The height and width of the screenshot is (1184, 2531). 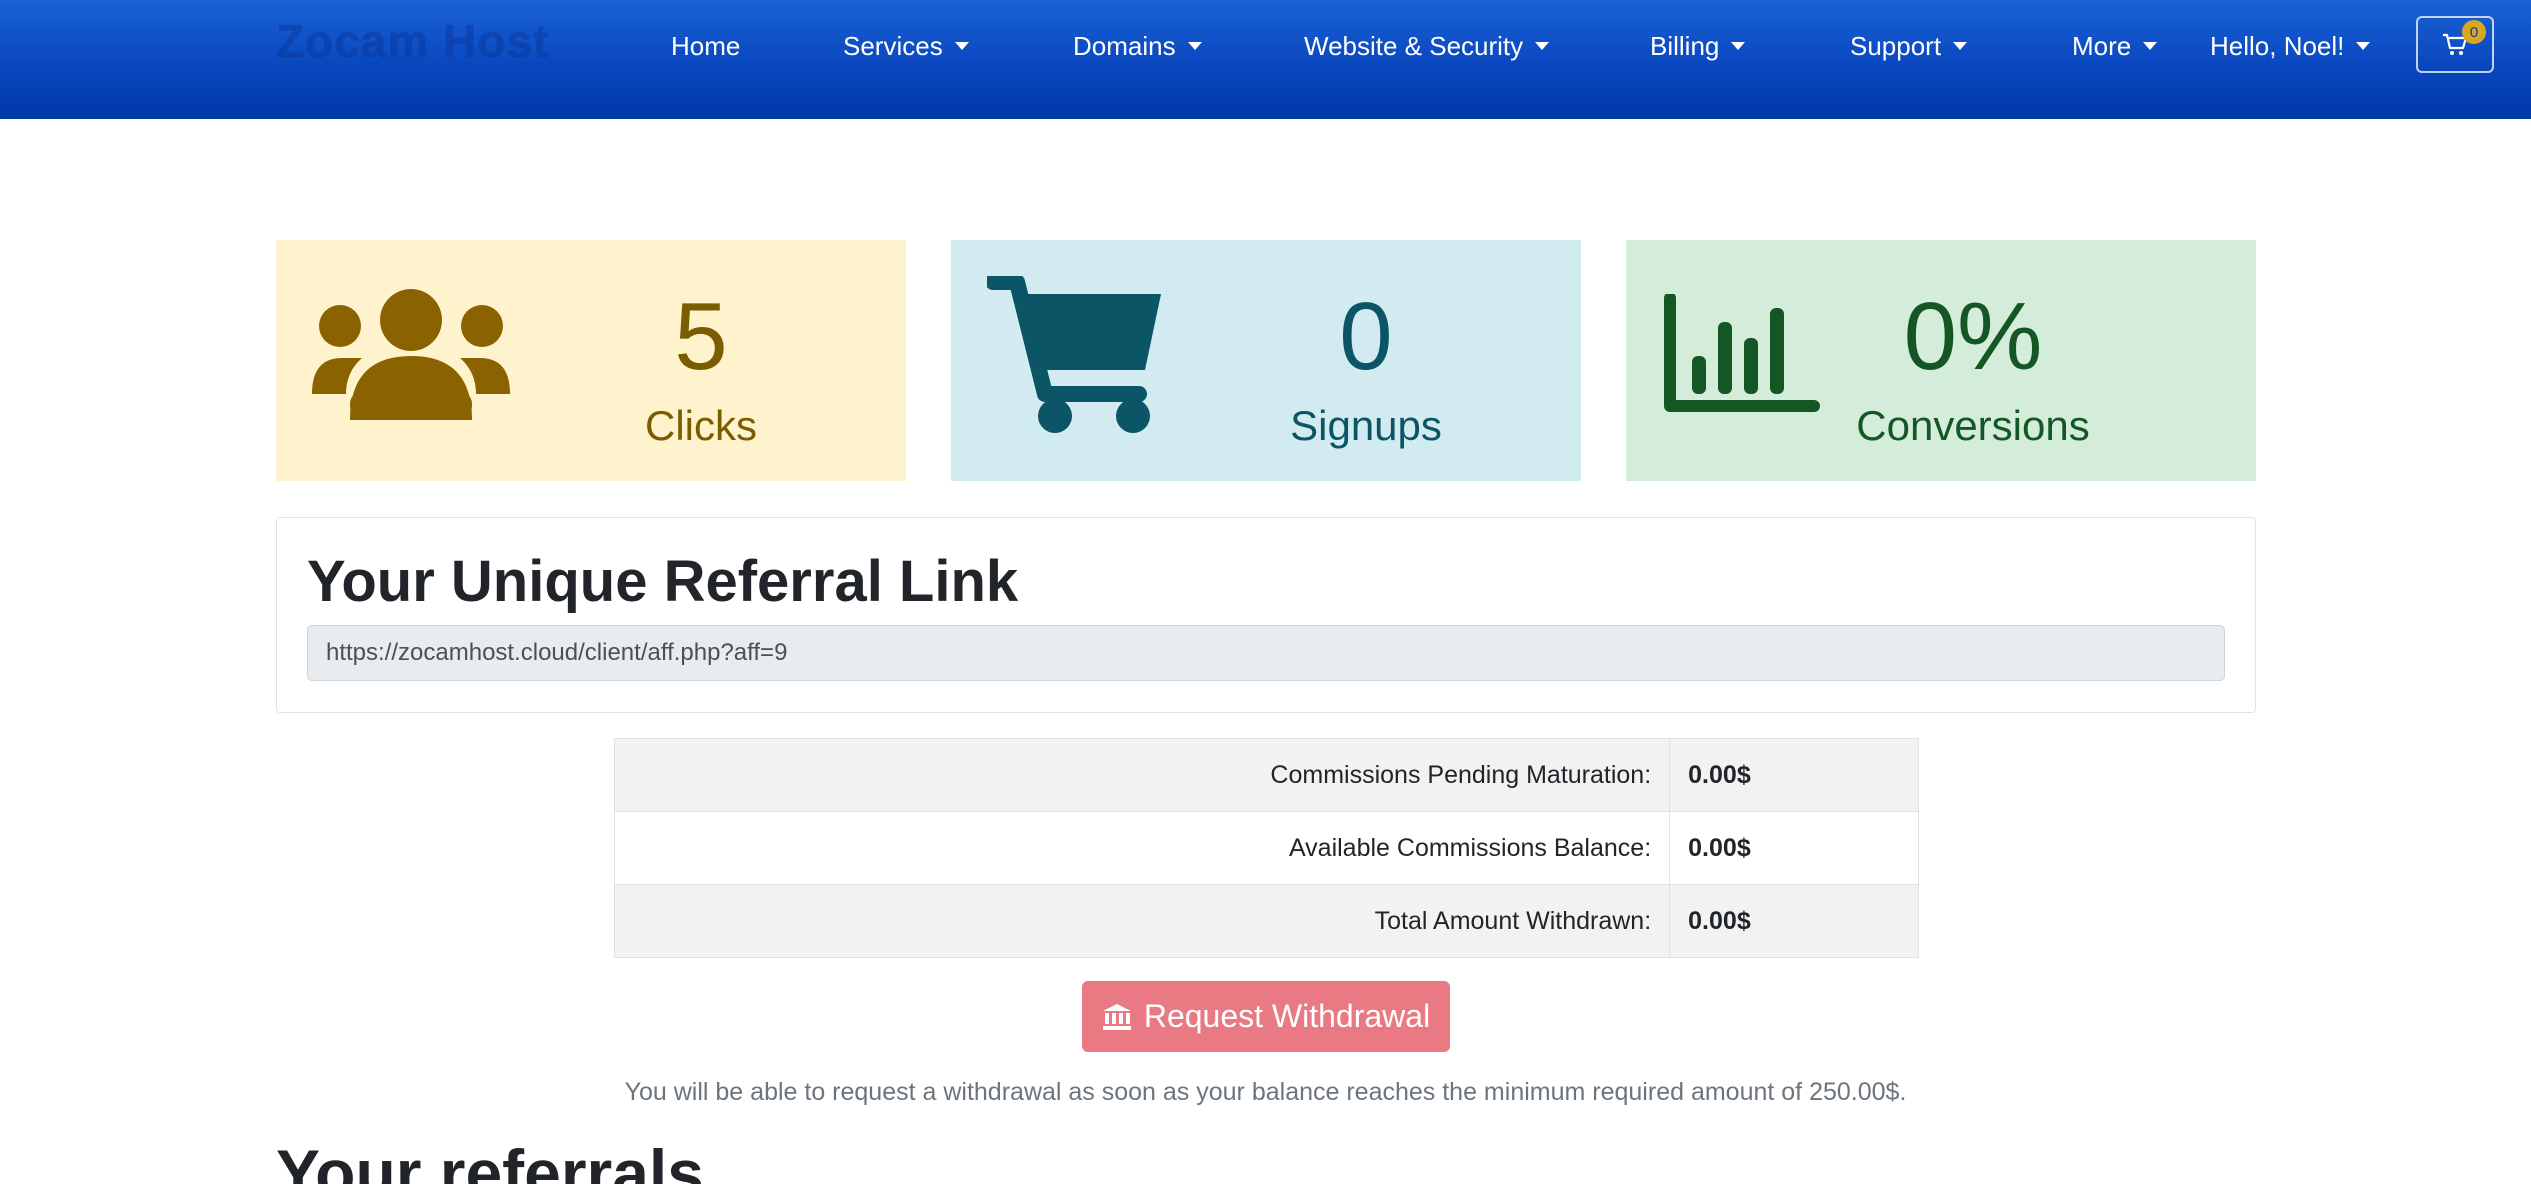 What do you see at coordinates (1973, 425) in the screenshot?
I see `conversions-label: Conversions` at bounding box center [1973, 425].